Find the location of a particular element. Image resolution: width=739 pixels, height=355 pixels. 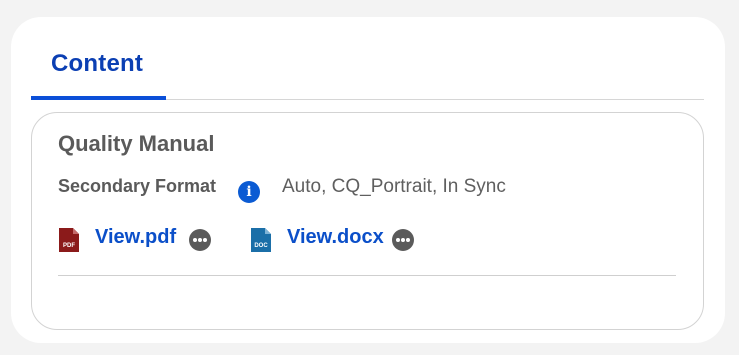

file-links-row: PDF View.pdf DOC View.docx is located at coordinates (368, 240).